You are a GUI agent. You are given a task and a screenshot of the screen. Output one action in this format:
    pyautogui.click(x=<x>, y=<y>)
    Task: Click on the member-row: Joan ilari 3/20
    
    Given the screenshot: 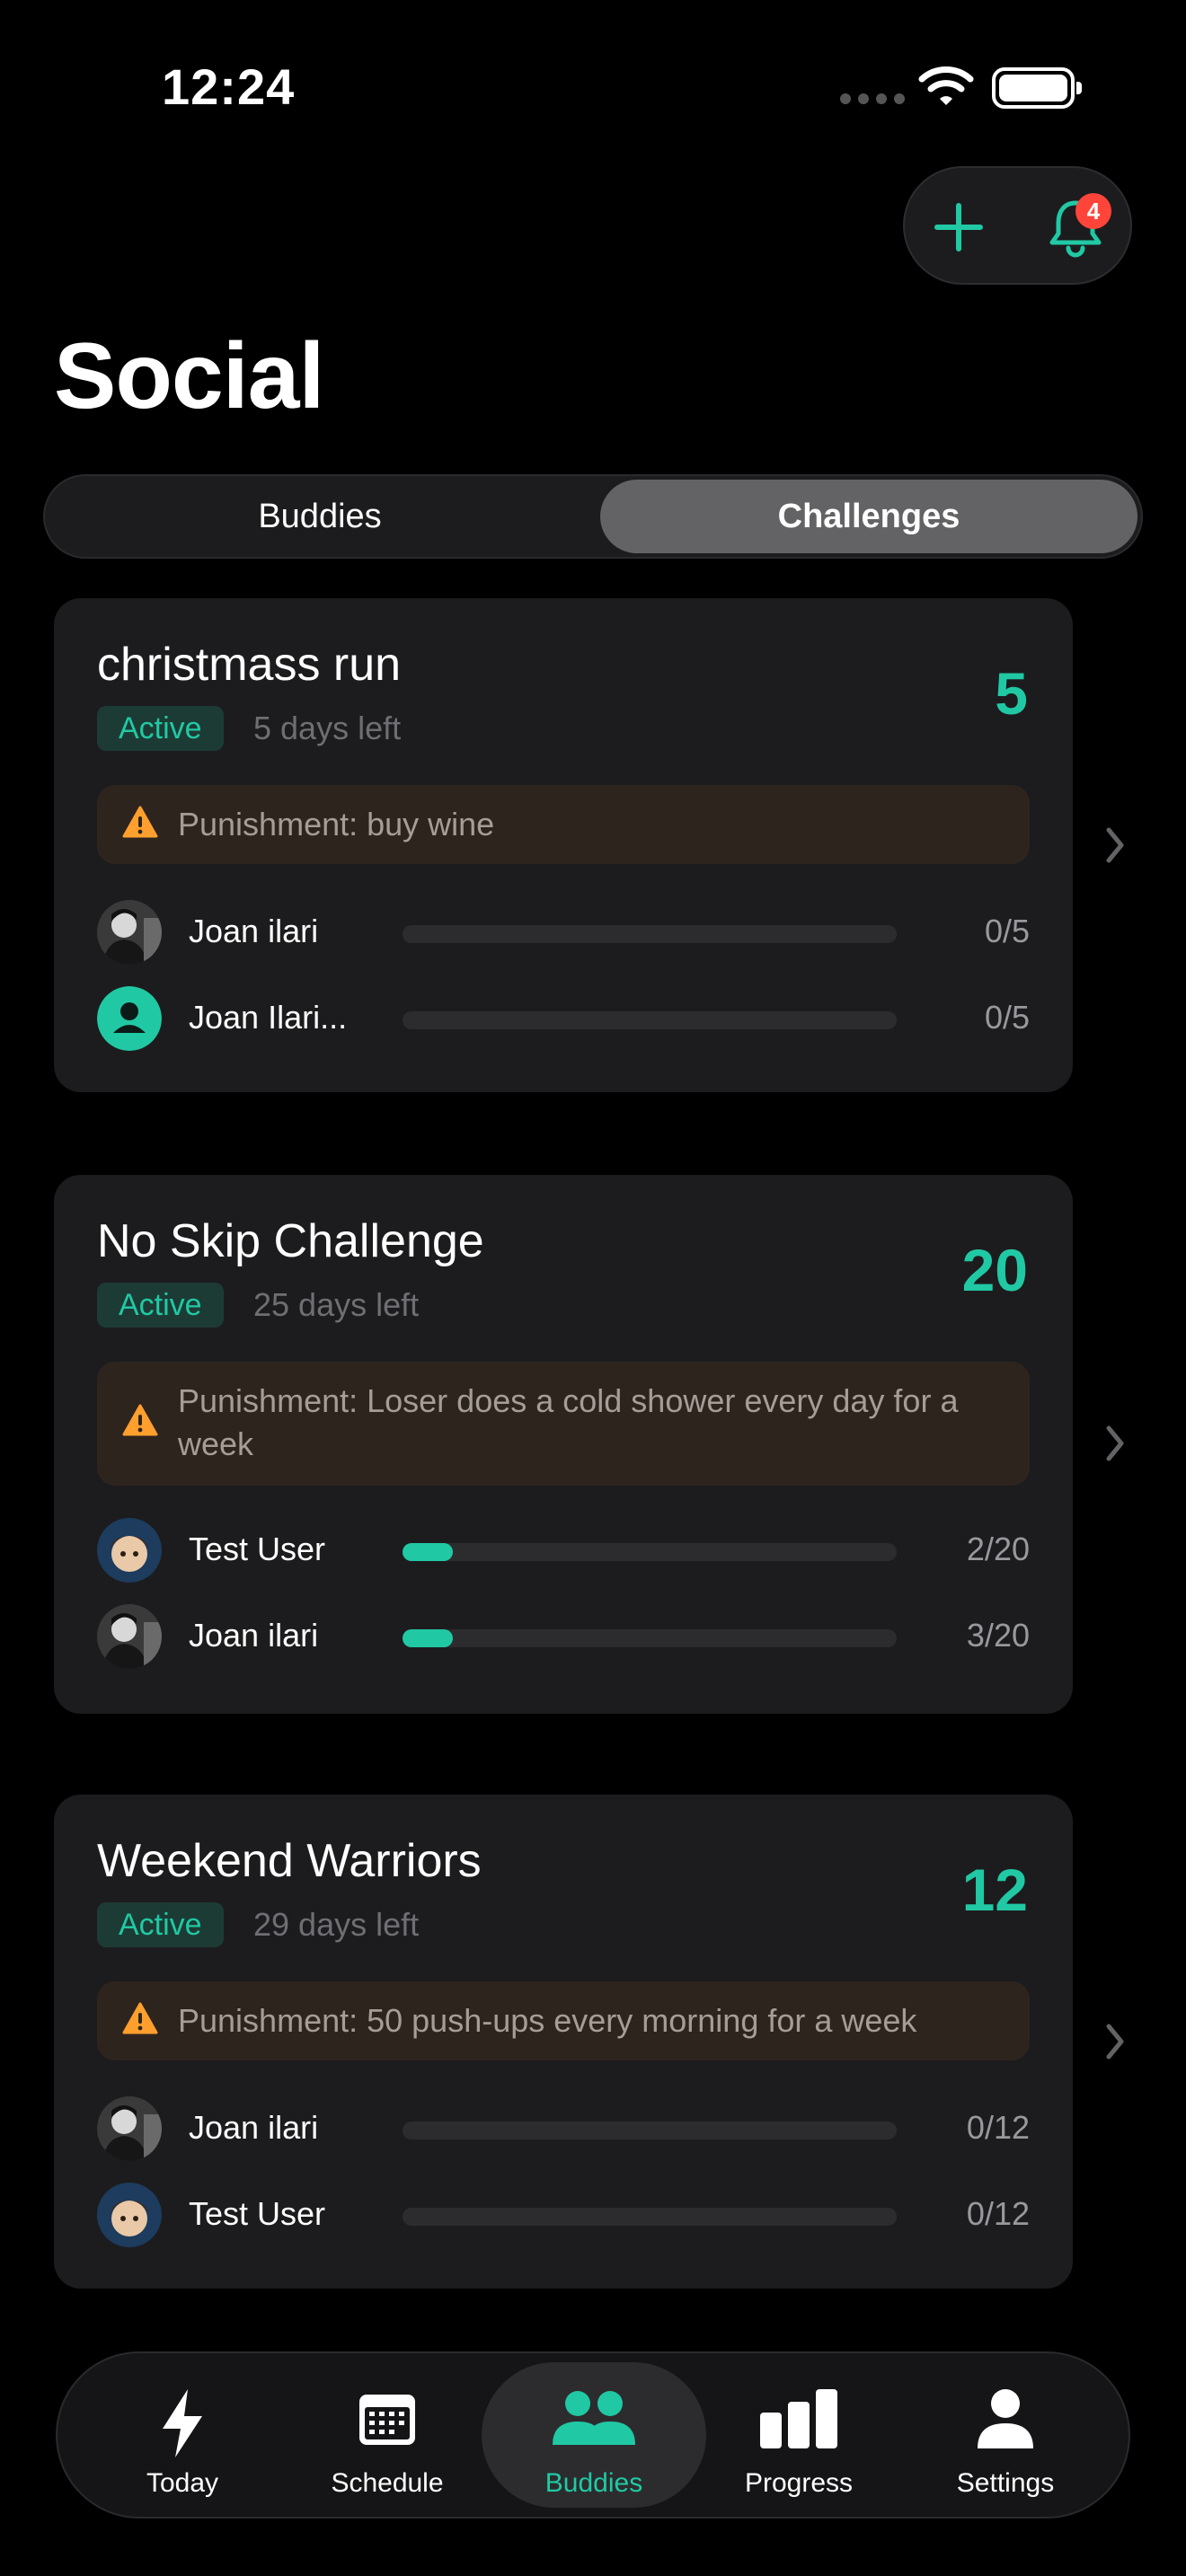 What is the action you would take?
    pyautogui.click(x=563, y=1636)
    